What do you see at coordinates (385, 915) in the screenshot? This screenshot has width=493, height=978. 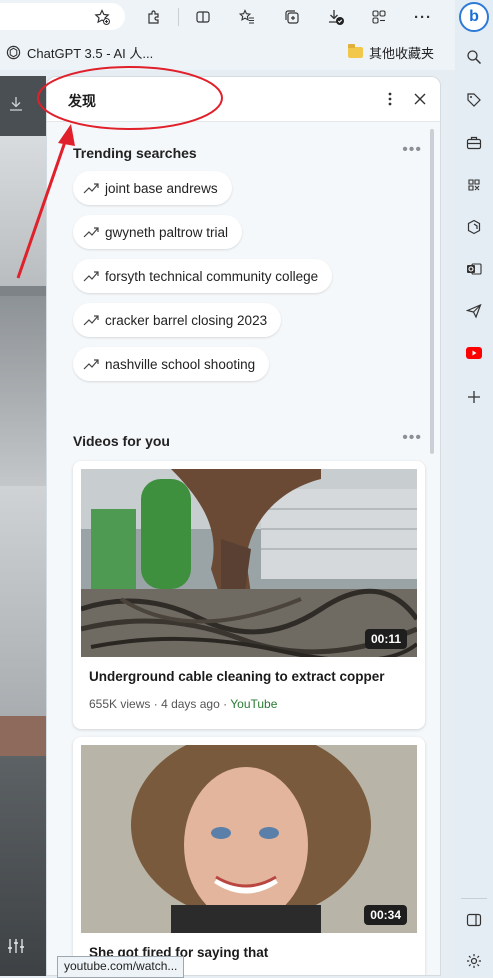 I see `video-duration: 00:34` at bounding box center [385, 915].